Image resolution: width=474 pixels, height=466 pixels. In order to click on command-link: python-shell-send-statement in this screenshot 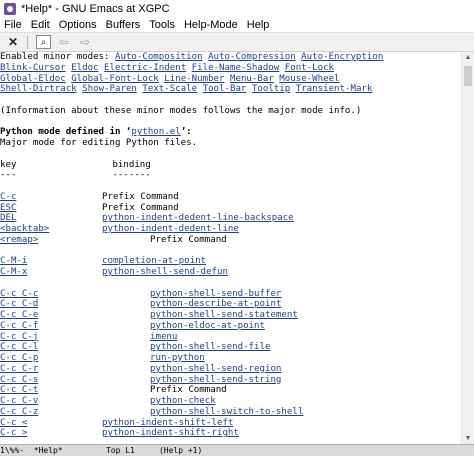, I will do `click(224, 315)`.